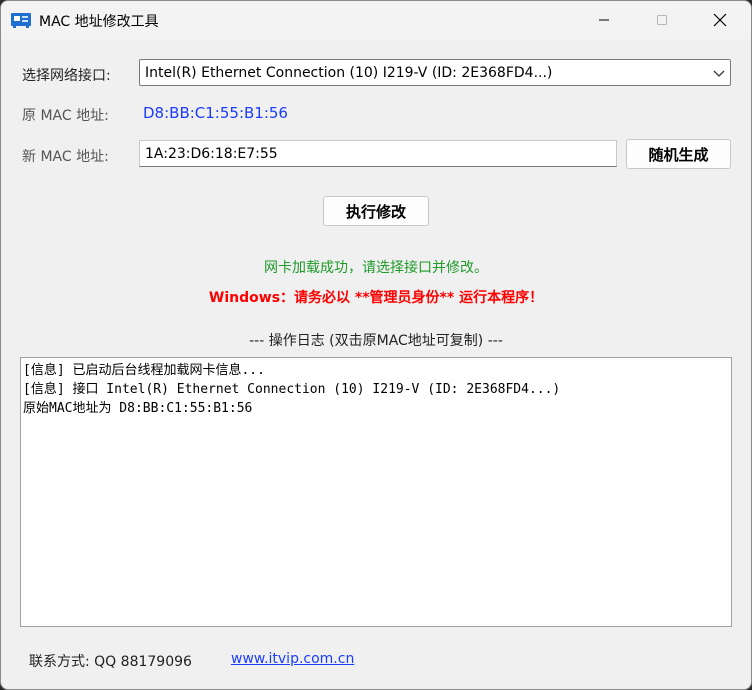 Image resolution: width=752 pixels, height=690 pixels. I want to click on minimize-button, so click(604, 20).